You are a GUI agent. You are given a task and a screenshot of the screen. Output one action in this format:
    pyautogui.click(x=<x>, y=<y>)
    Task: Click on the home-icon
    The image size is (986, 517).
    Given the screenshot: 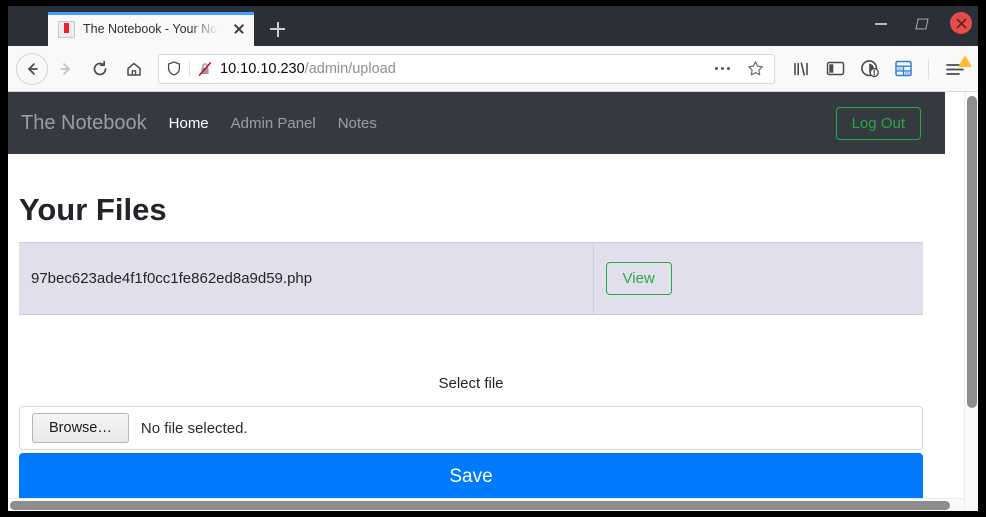 What is the action you would take?
    pyautogui.click(x=134, y=69)
    